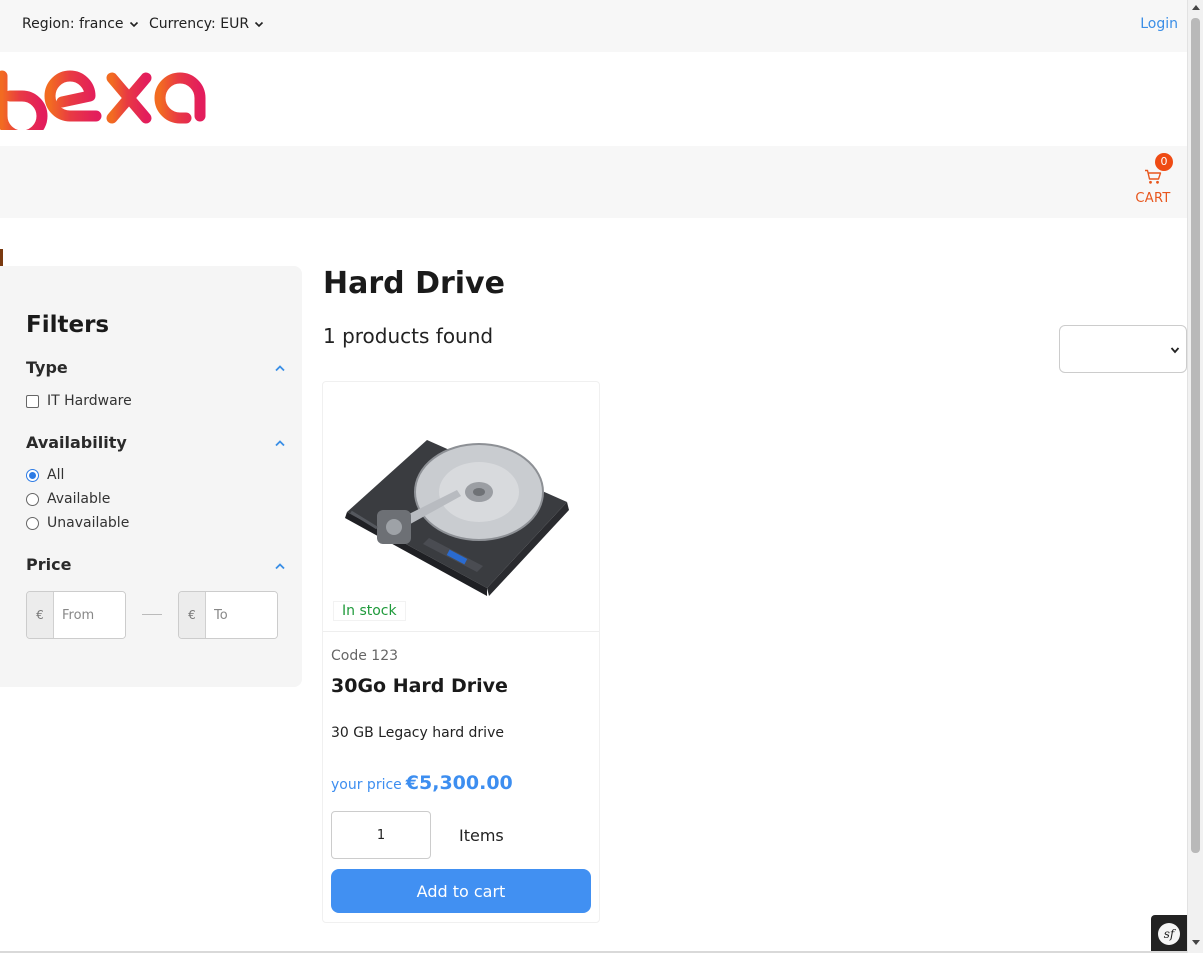 This screenshot has width=1203, height=953. I want to click on scrollbar-thumb, so click(1195, 435).